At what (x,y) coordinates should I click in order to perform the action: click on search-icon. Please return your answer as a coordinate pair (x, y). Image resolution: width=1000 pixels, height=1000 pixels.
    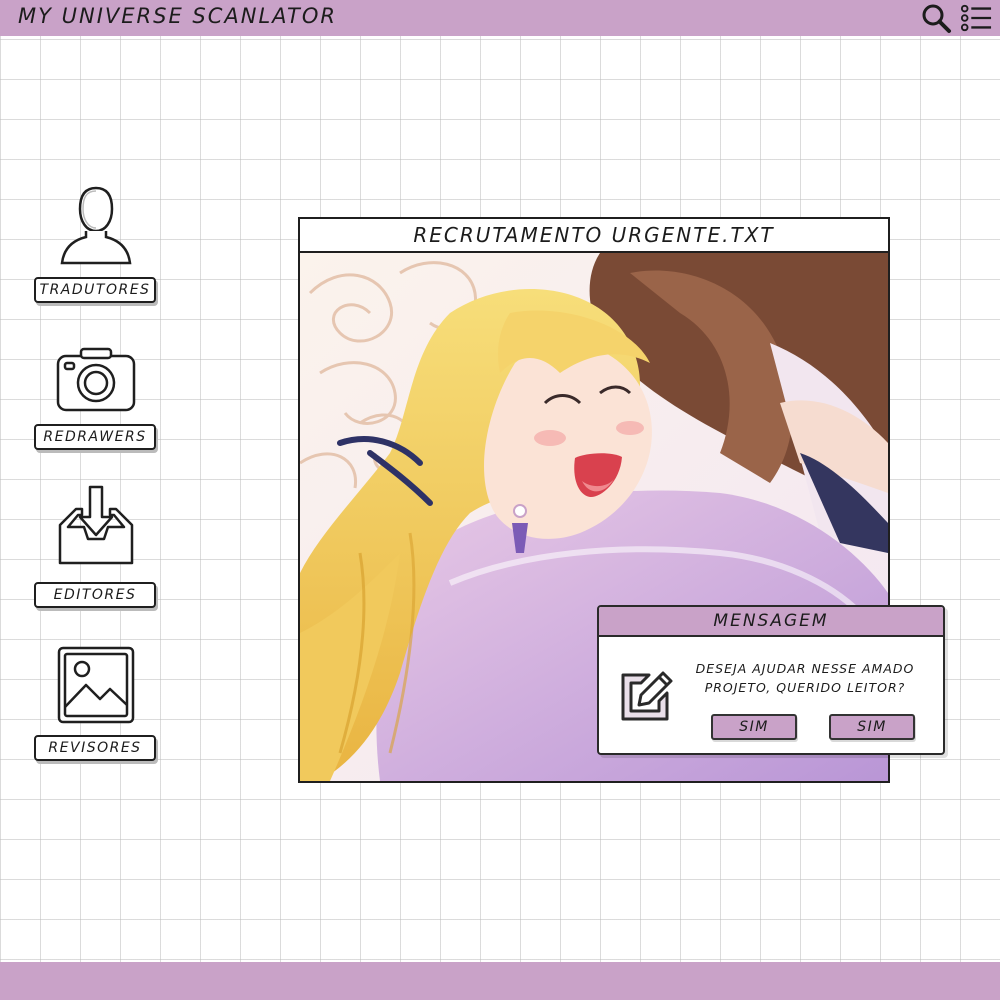
    Looking at the image, I should click on (936, 18).